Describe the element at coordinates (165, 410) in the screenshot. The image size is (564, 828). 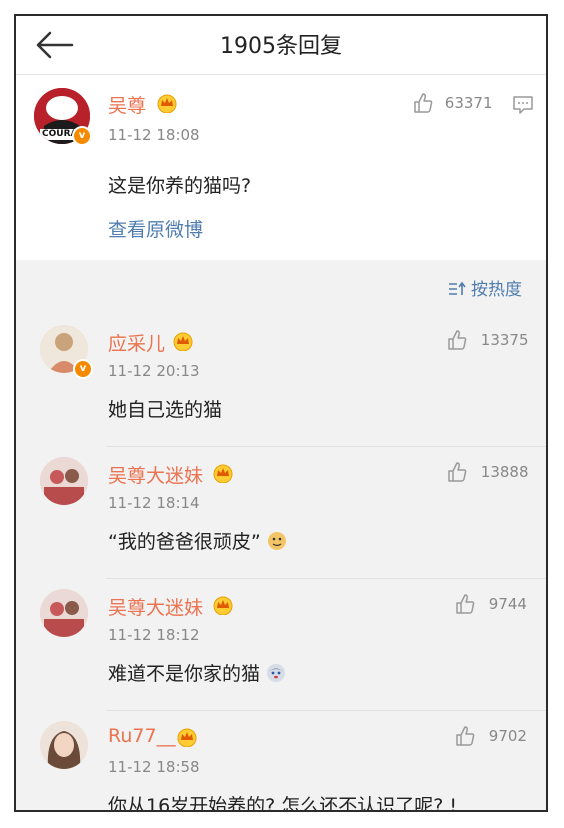
I see `comment-text: 她自己选的猫` at that location.